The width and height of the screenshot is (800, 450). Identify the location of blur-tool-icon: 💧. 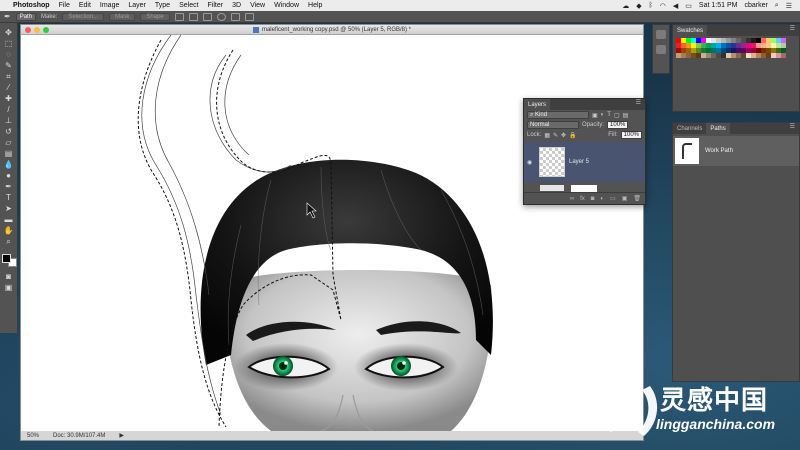
(9, 164).